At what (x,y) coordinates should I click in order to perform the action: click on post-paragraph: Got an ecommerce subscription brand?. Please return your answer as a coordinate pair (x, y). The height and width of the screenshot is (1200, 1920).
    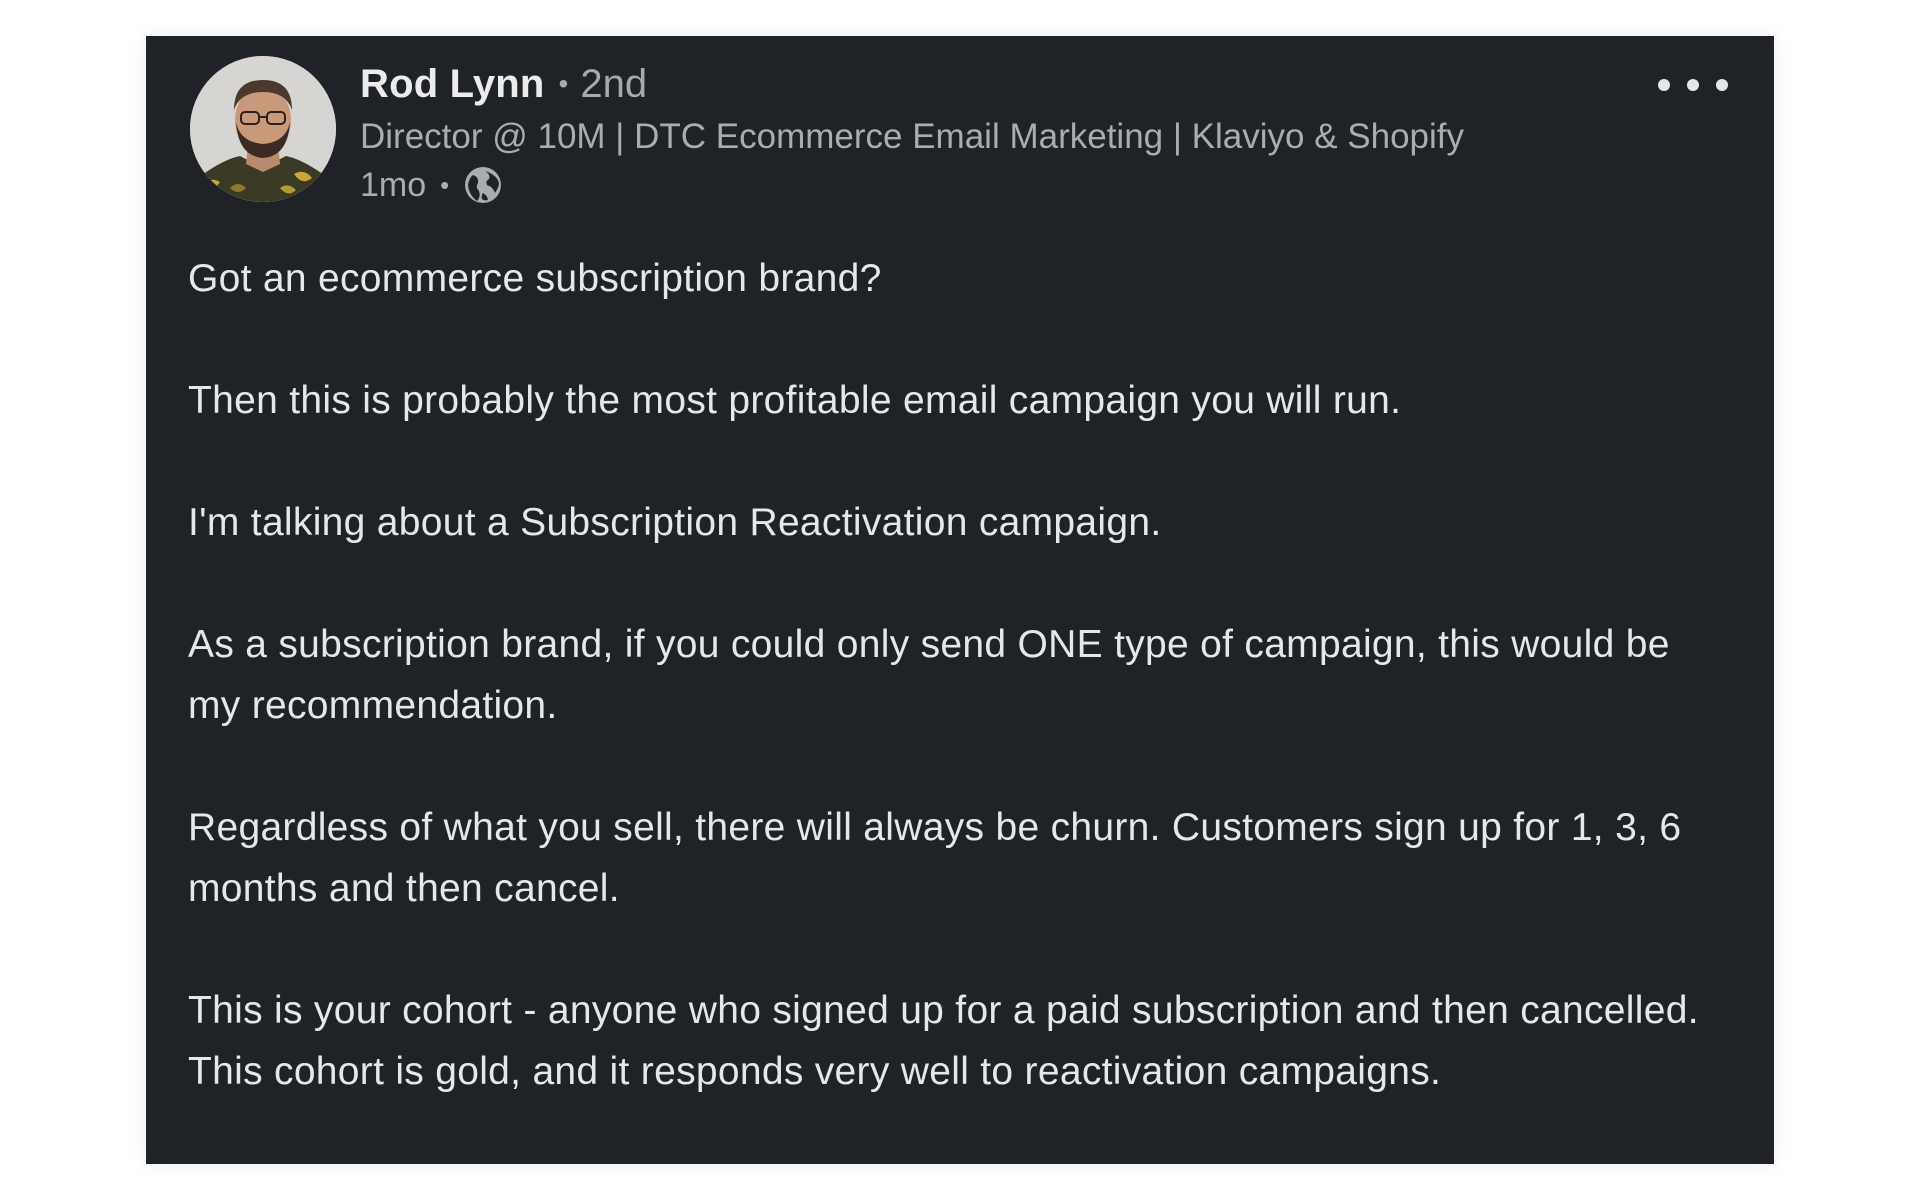
    Looking at the image, I should click on (535, 278).